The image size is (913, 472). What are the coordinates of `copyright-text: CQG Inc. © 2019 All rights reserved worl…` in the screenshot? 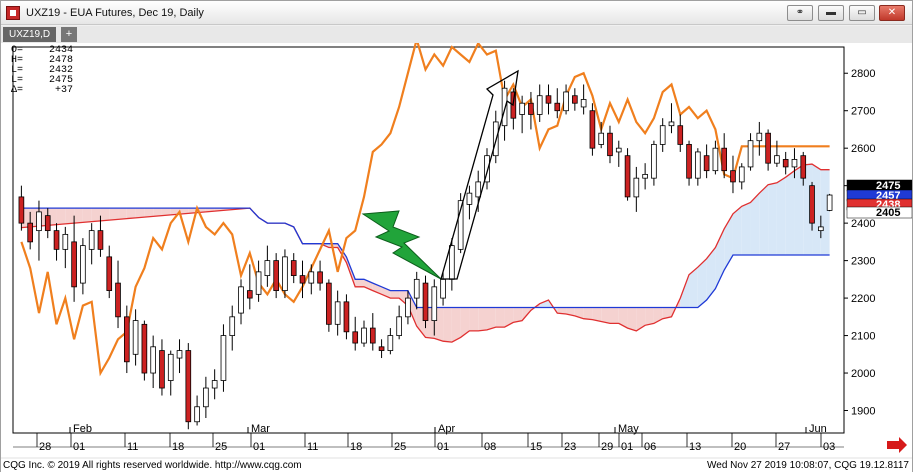 It's located at (152, 465).